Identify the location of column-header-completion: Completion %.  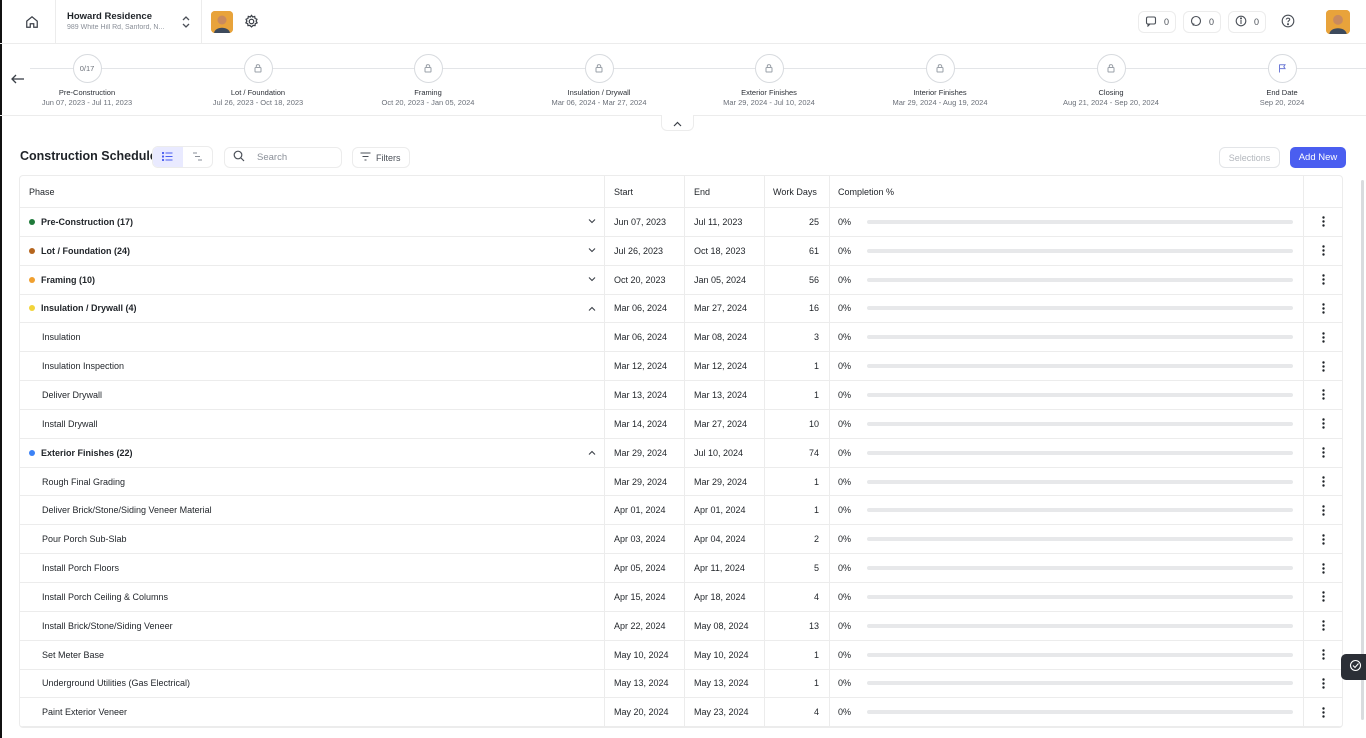
(1066, 191).